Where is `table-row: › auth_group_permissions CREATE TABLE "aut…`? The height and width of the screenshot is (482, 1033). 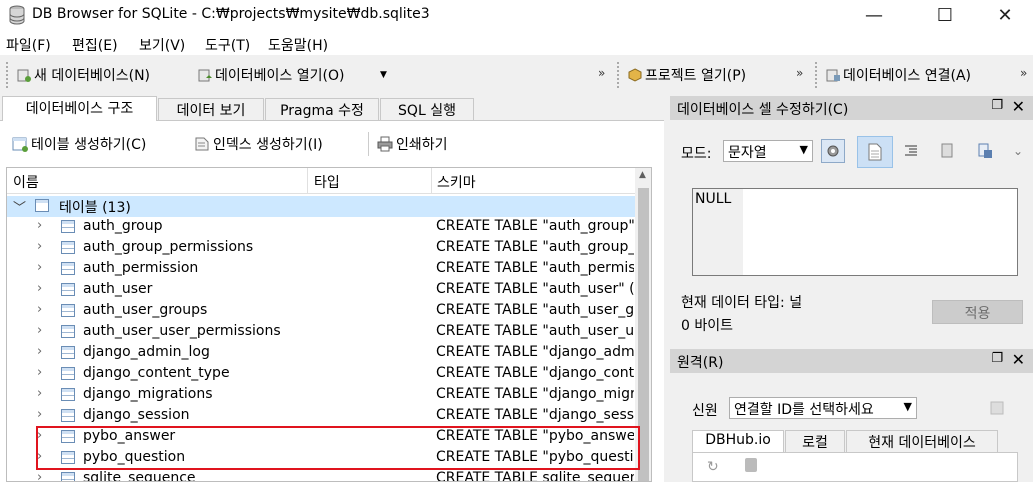
table-row: › auth_group_permissions CREATE TABLE "aut… is located at coordinates (321, 248).